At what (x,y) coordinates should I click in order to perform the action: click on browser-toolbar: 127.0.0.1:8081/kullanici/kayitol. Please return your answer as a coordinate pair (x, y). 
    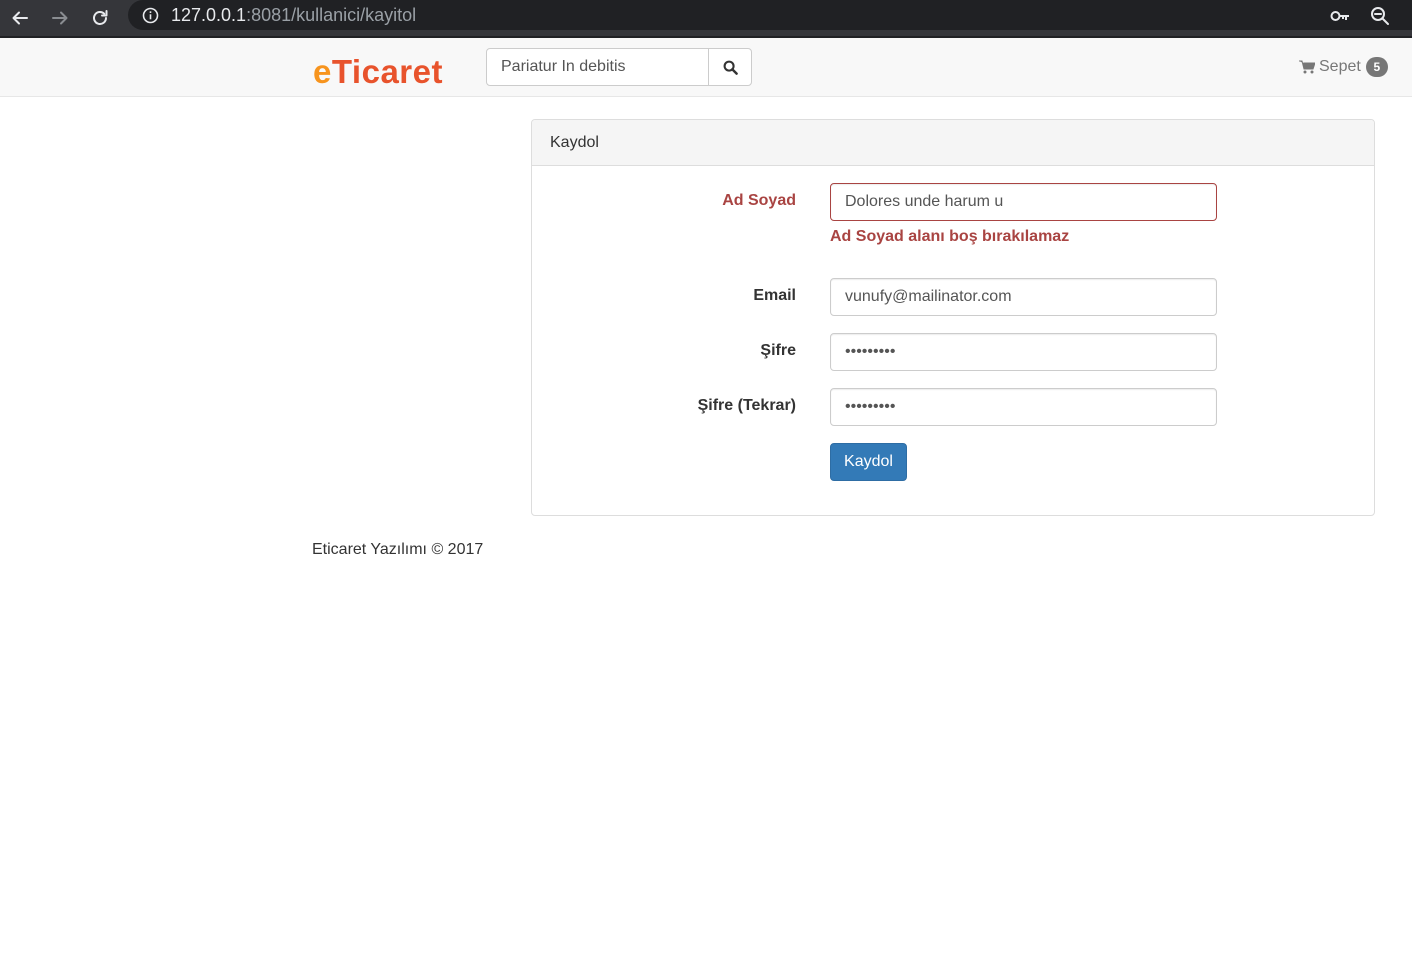
    Looking at the image, I should click on (706, 19).